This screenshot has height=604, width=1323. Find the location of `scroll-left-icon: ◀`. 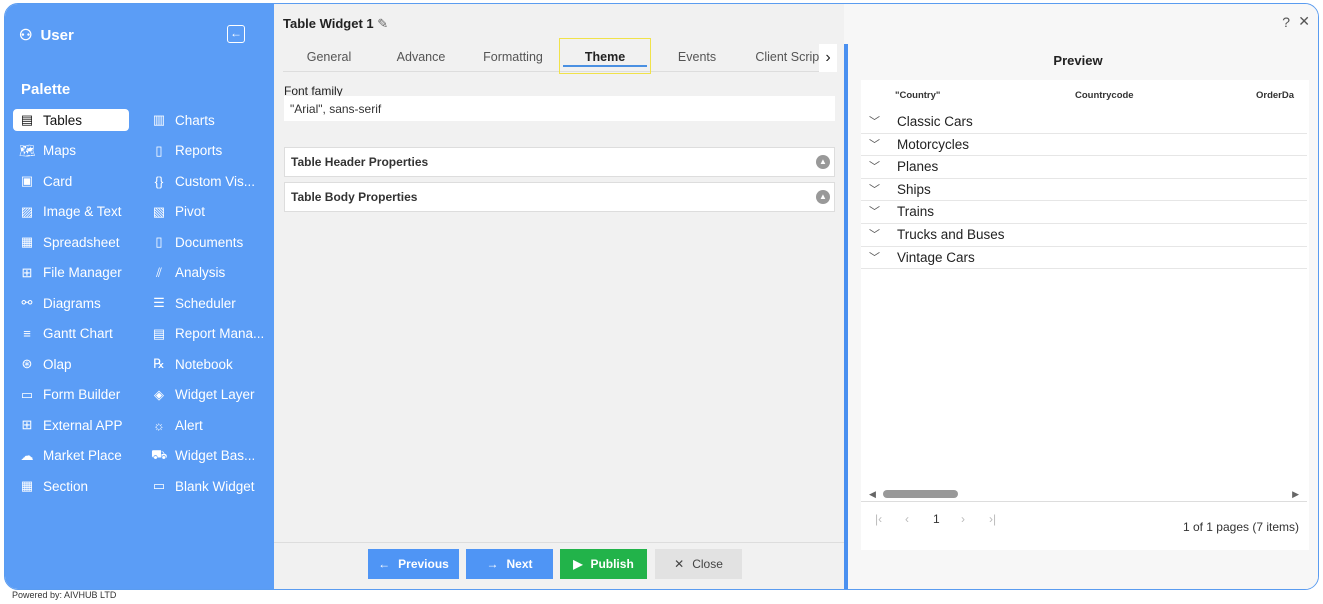

scroll-left-icon: ◀ is located at coordinates (872, 494).